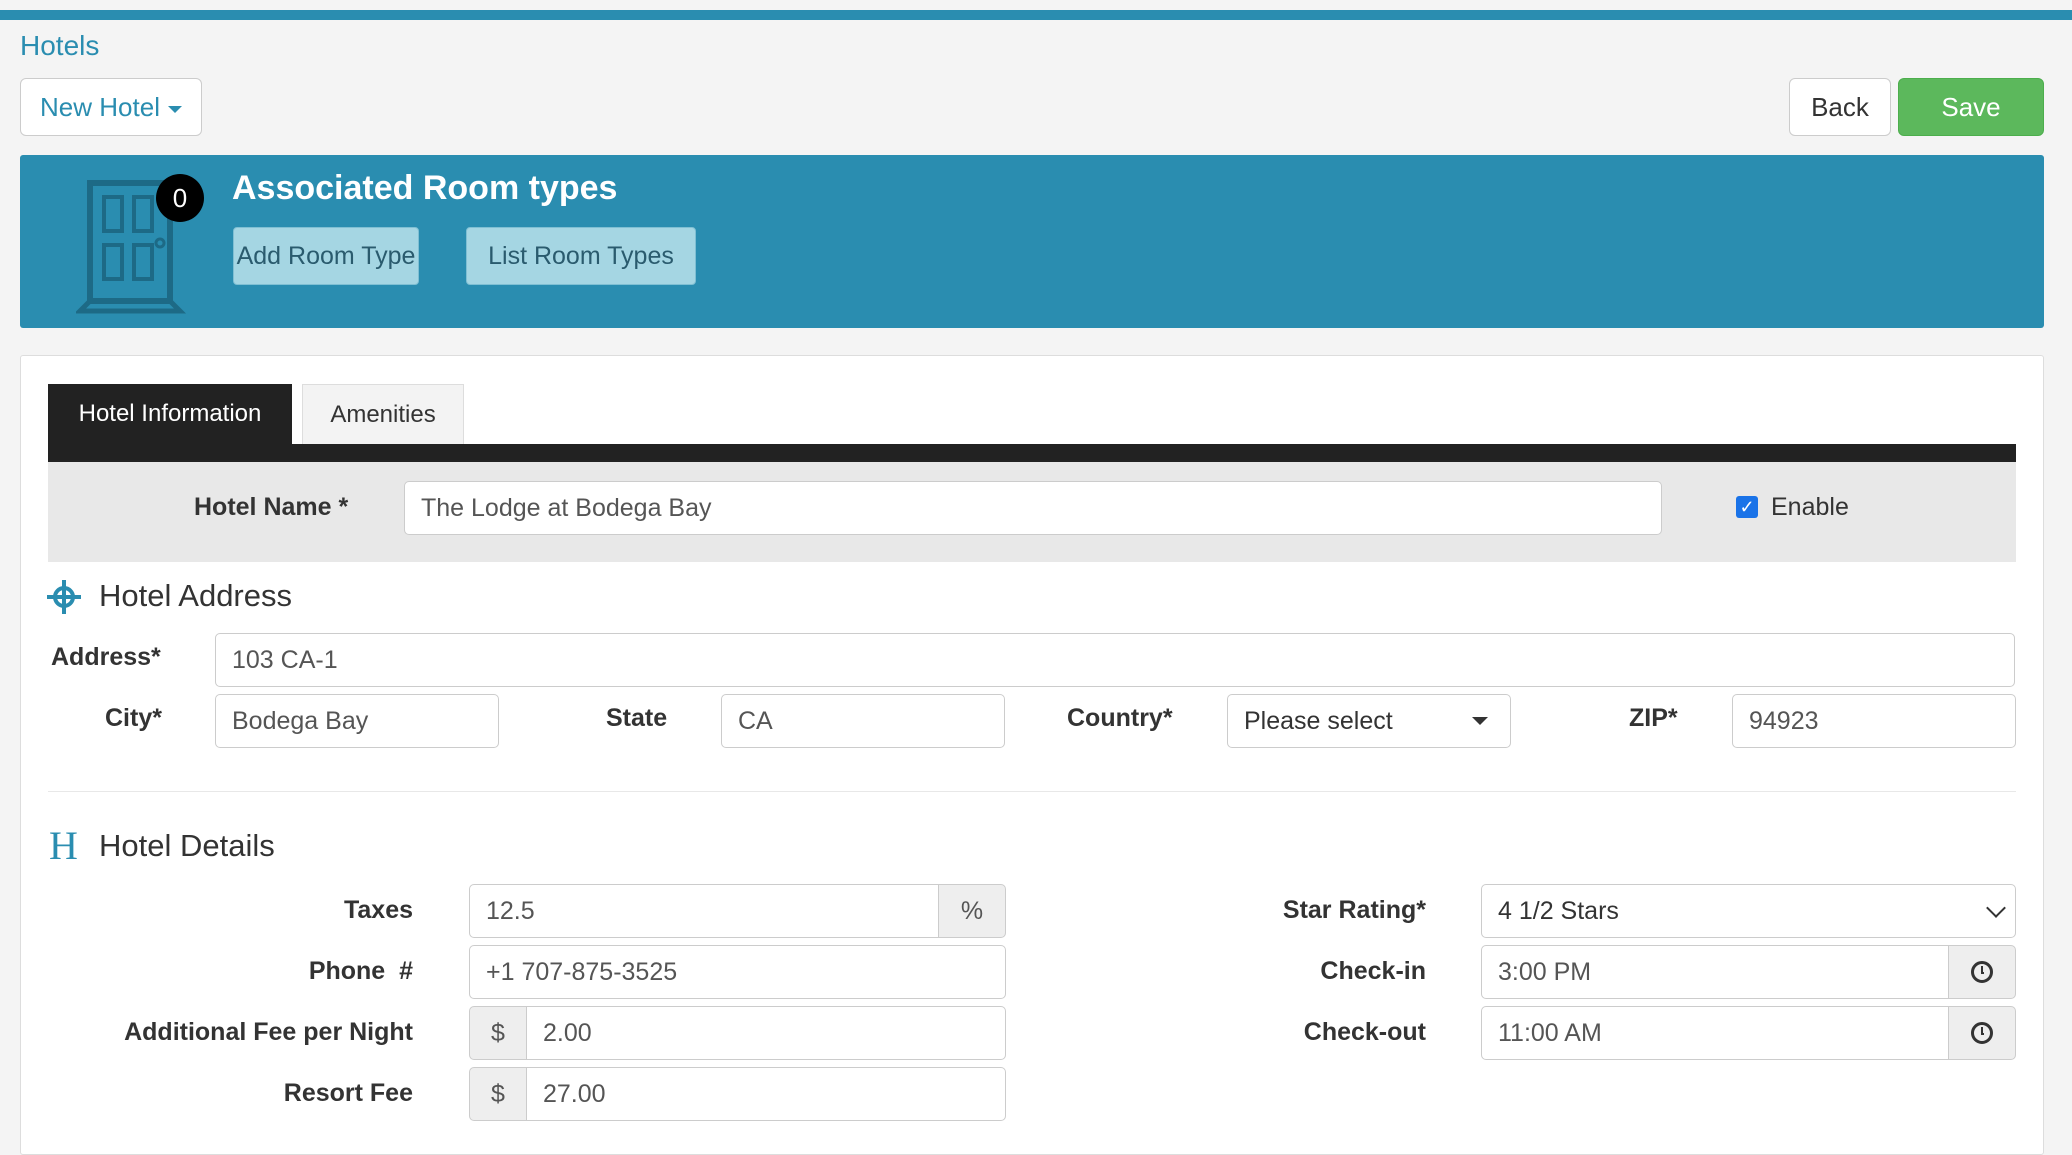 The image size is (2072, 1155). What do you see at coordinates (972, 911) in the screenshot?
I see `percent-addon: %` at bounding box center [972, 911].